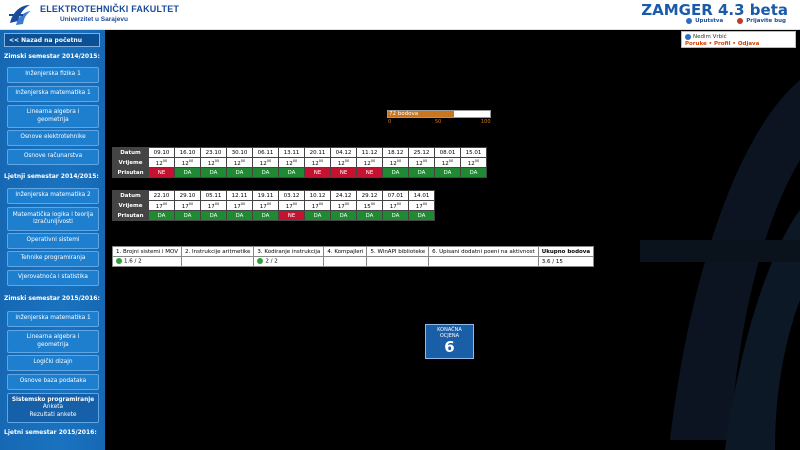  I want to click on help-link-label: Uputstva, so click(709, 21).